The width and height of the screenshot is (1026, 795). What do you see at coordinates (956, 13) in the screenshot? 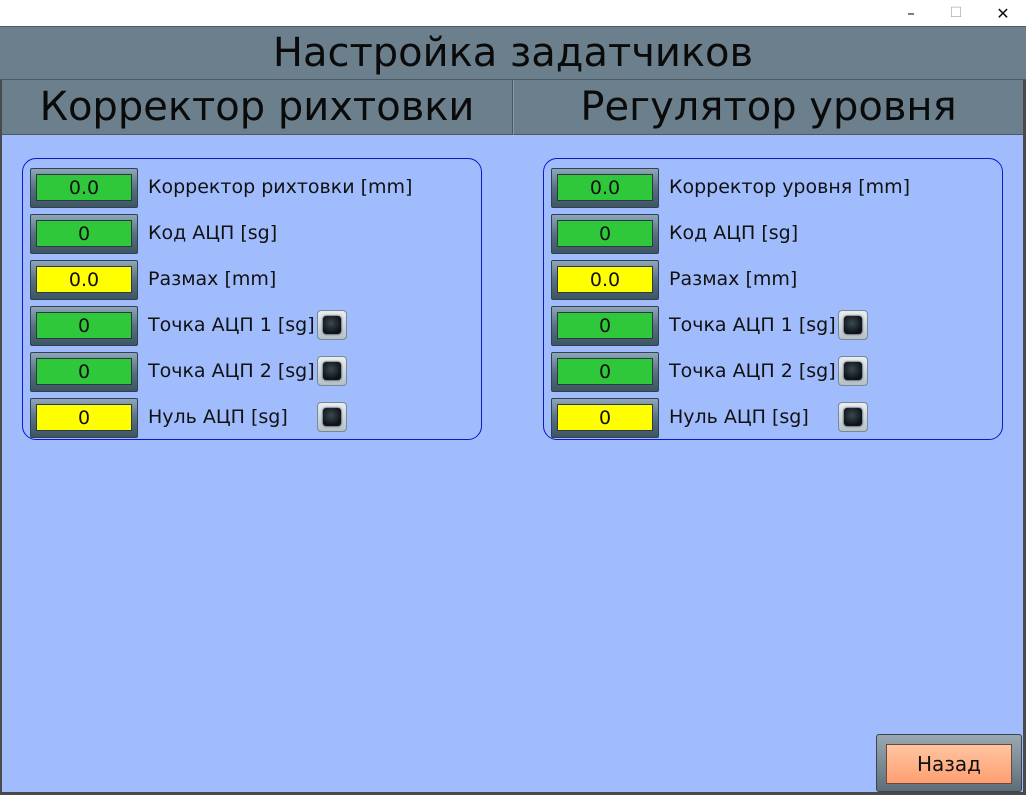
I see `maximize-icon: ☐` at bounding box center [956, 13].